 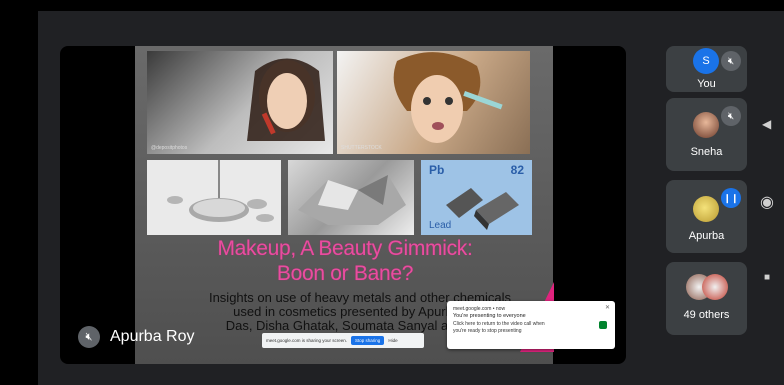 I want to click on participant-tile-apurba: ❙❙ Apurba, so click(x=706, y=216).